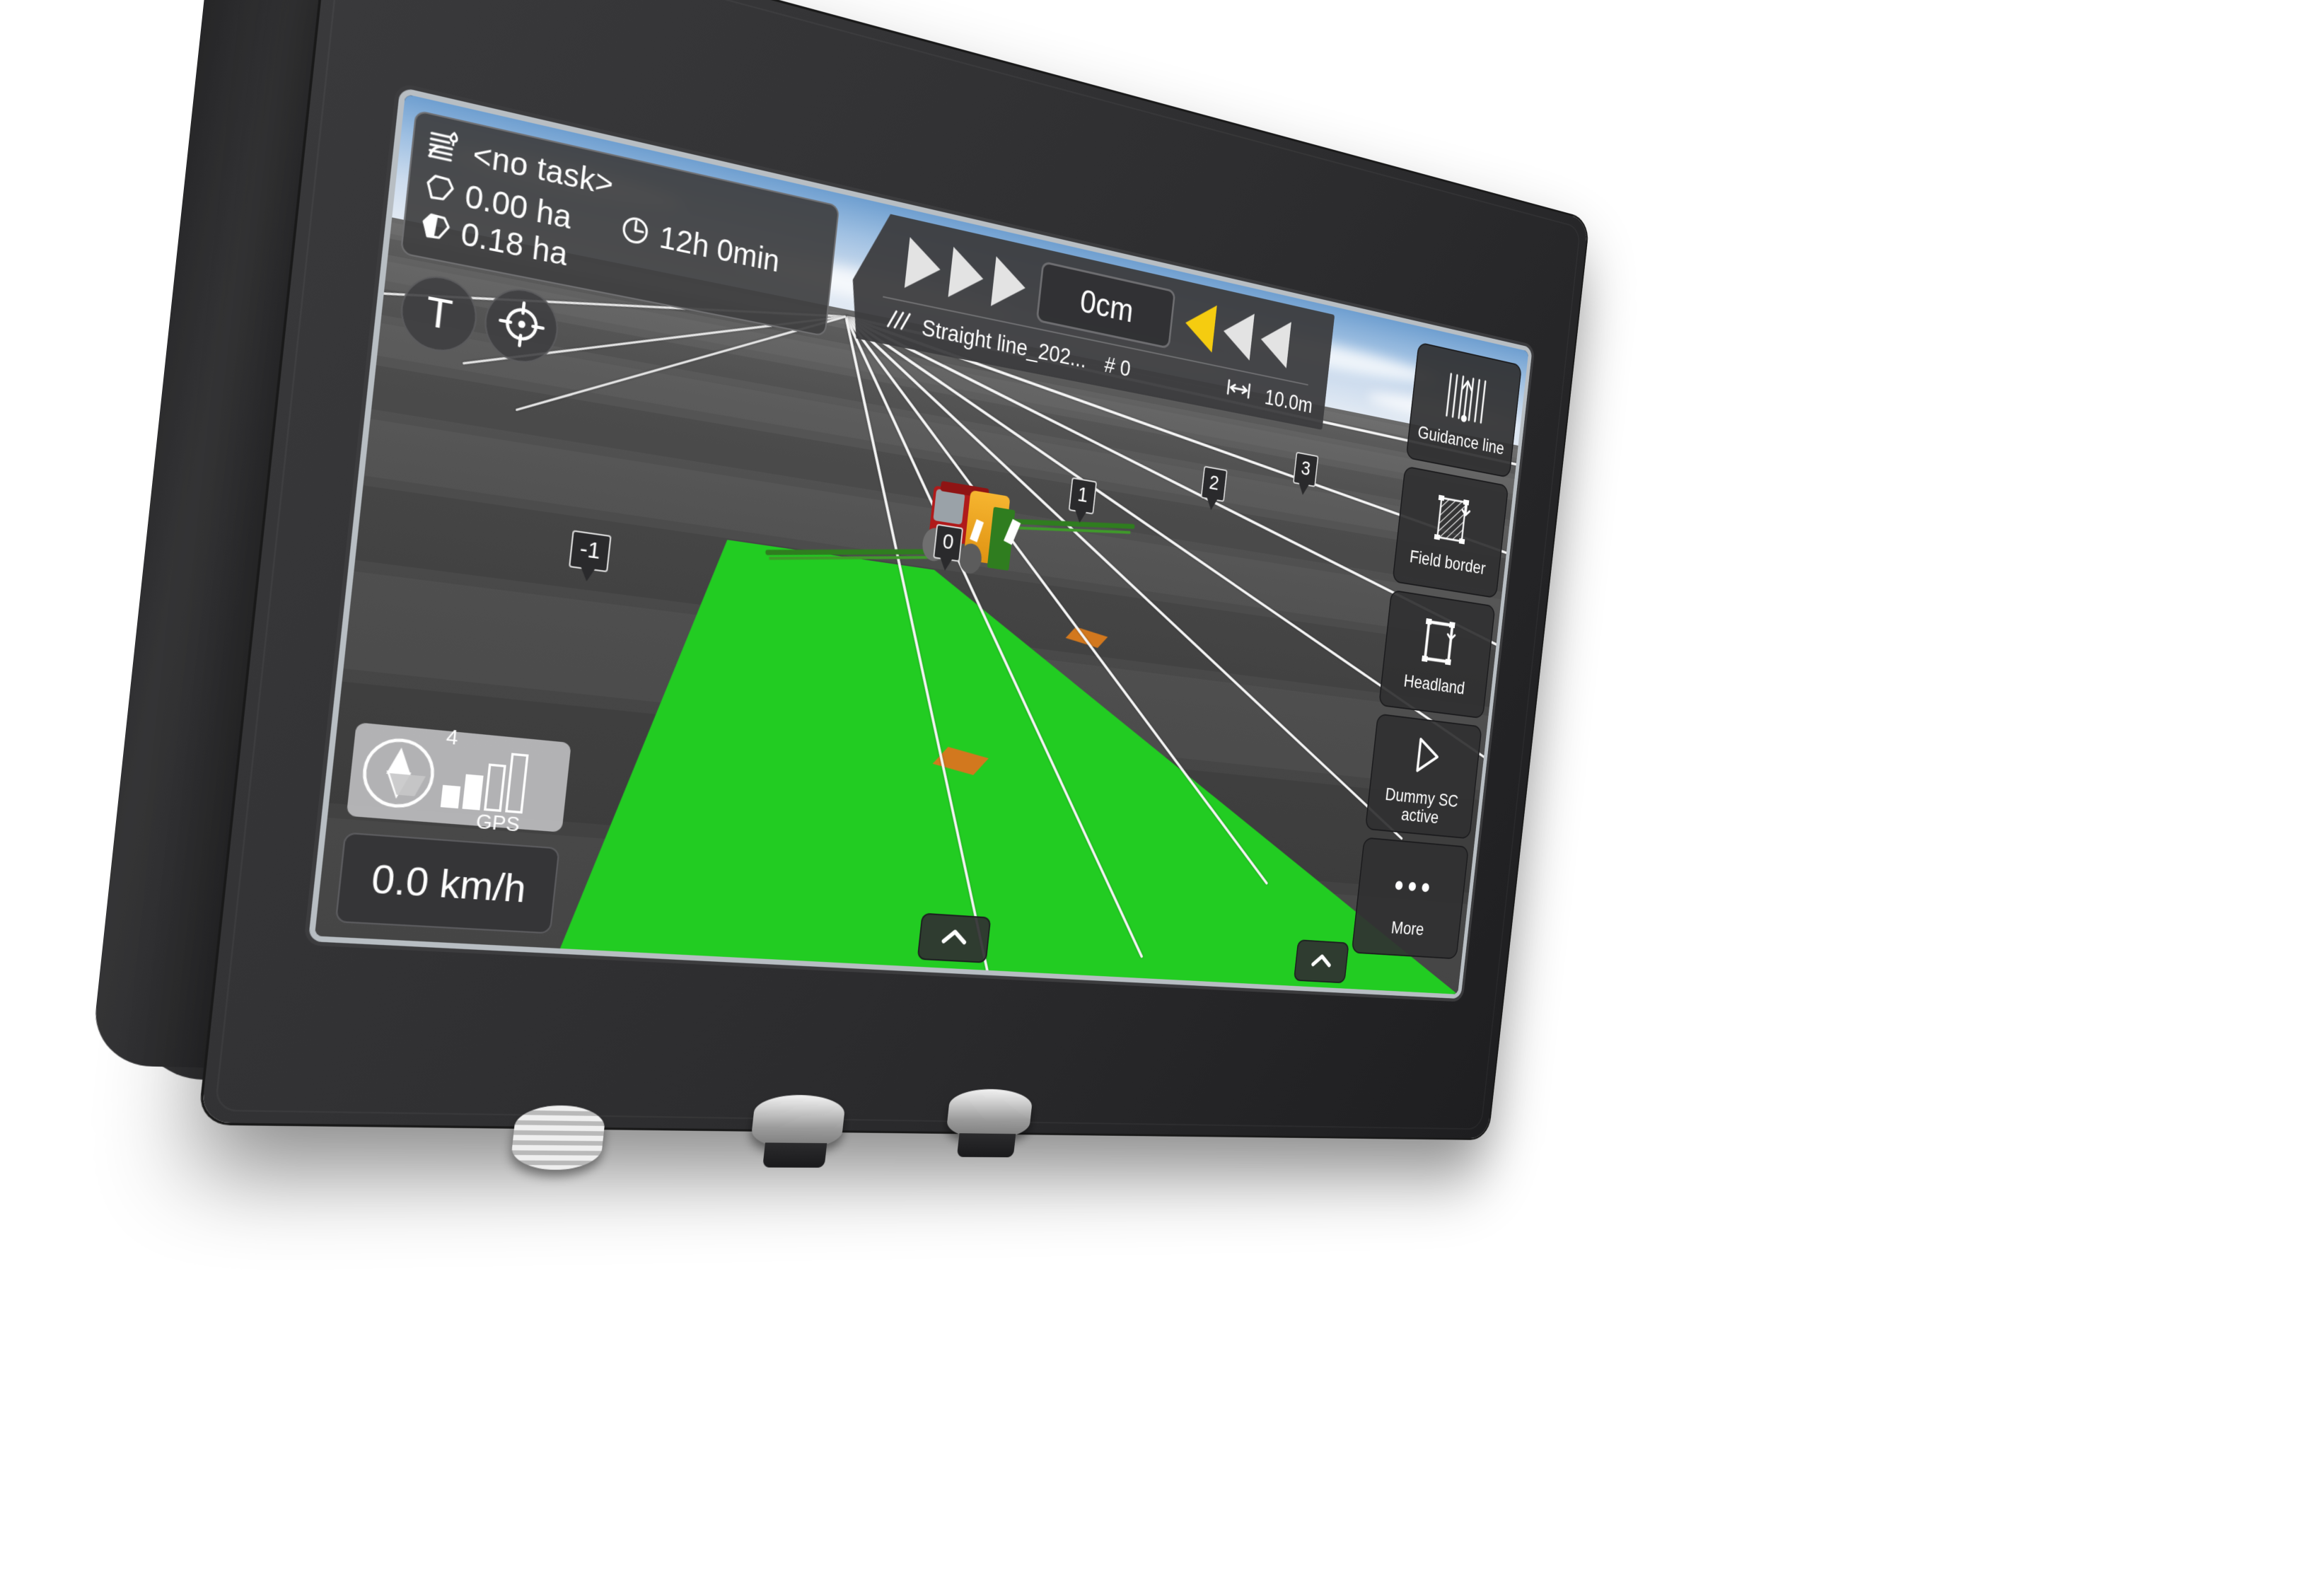 The height and width of the screenshot is (1590, 2324). I want to click on task-worked-row: 0.18 ha, so click(617, 264).